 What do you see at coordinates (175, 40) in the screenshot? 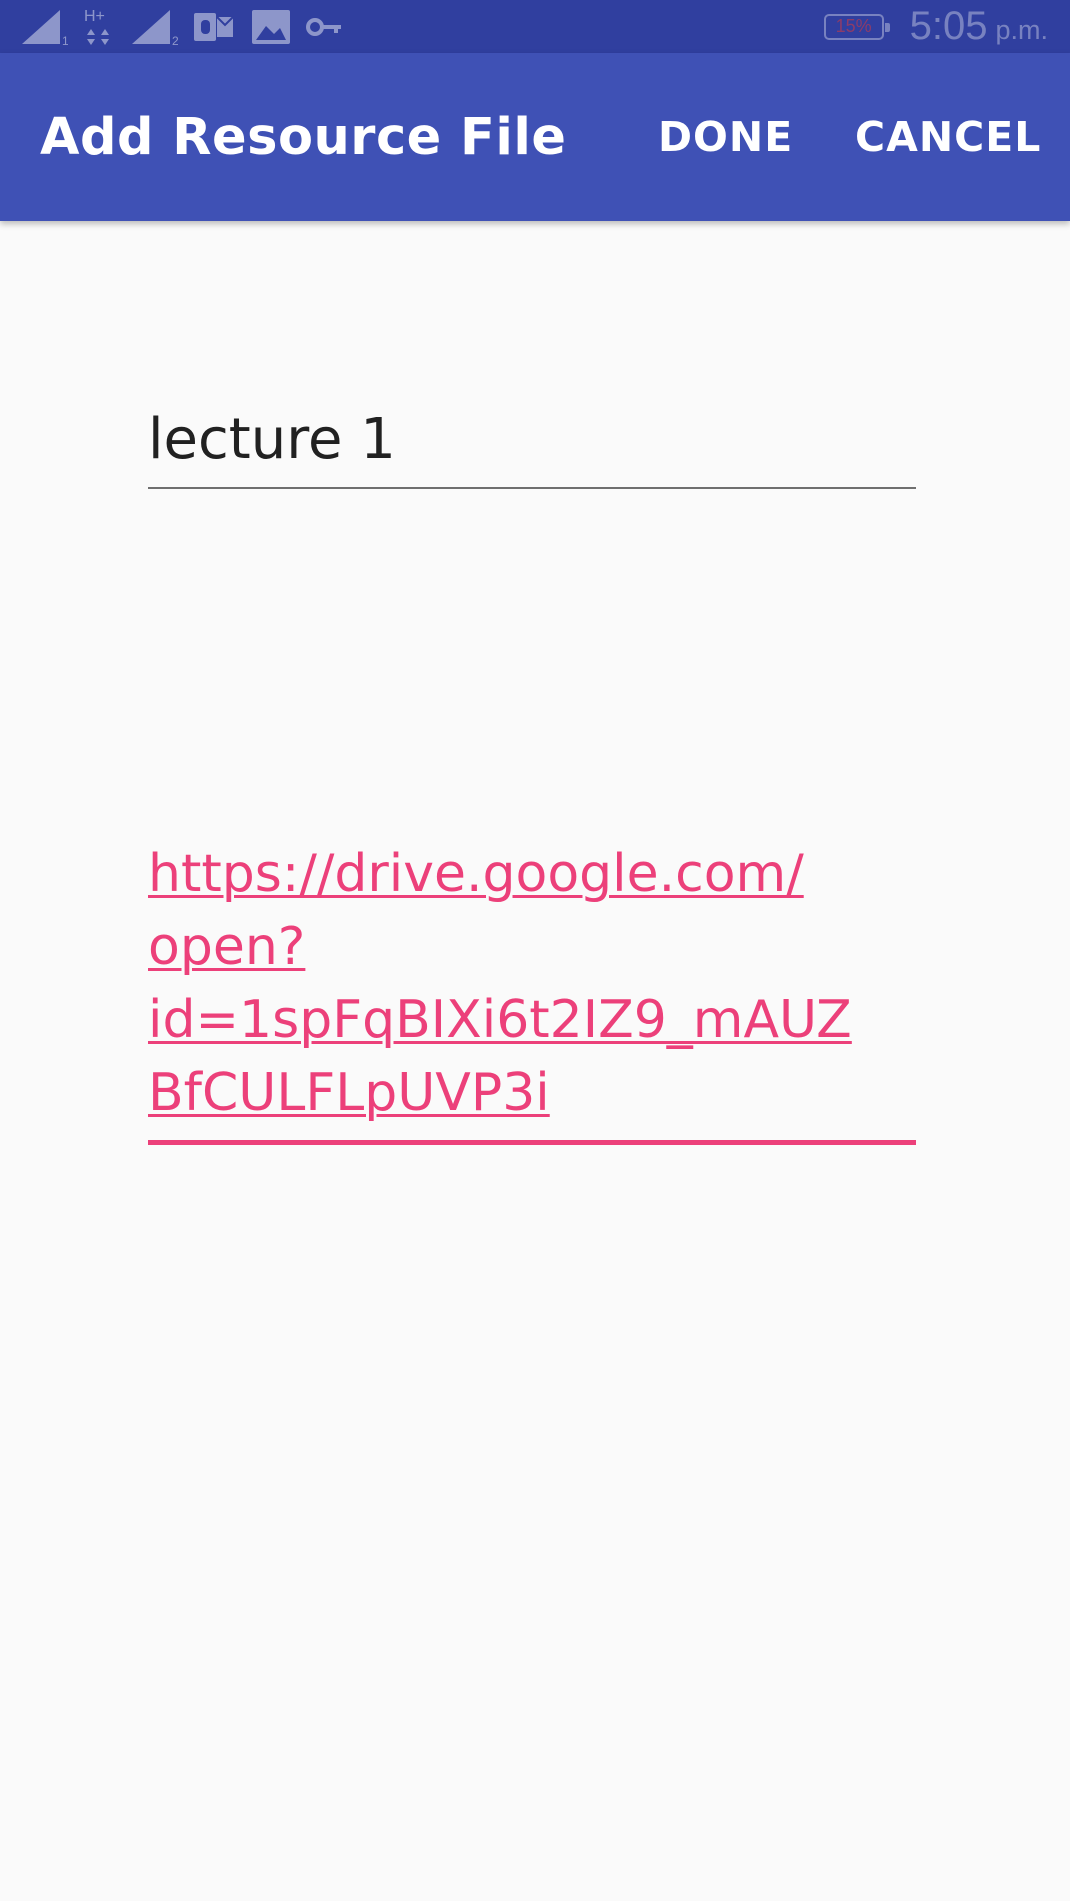
I see `svg-text: 2` at bounding box center [175, 40].